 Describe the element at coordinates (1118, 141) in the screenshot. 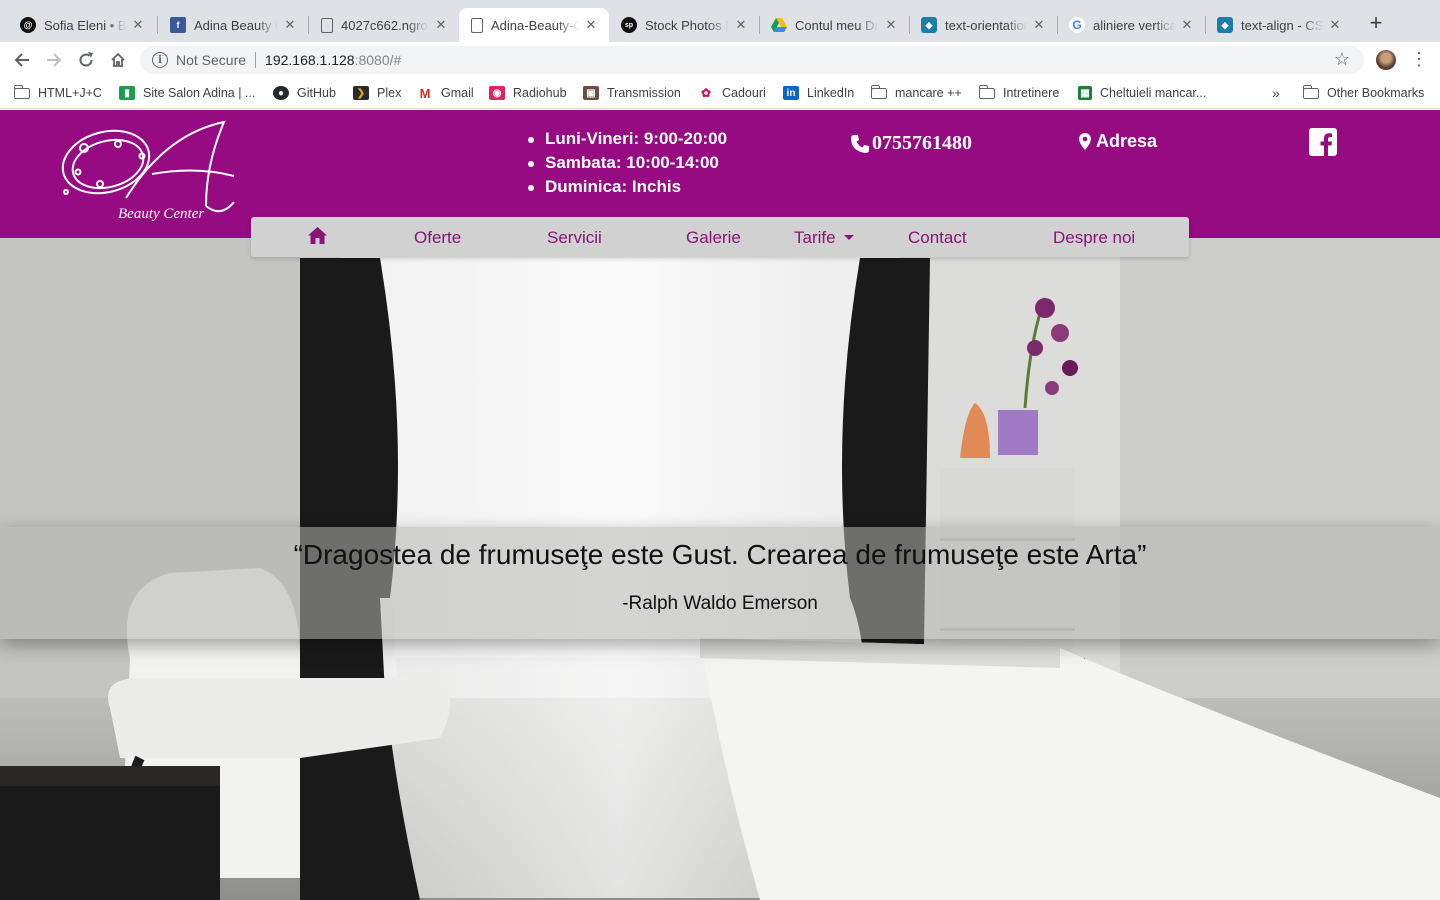

I see `address-link: Adresa` at that location.